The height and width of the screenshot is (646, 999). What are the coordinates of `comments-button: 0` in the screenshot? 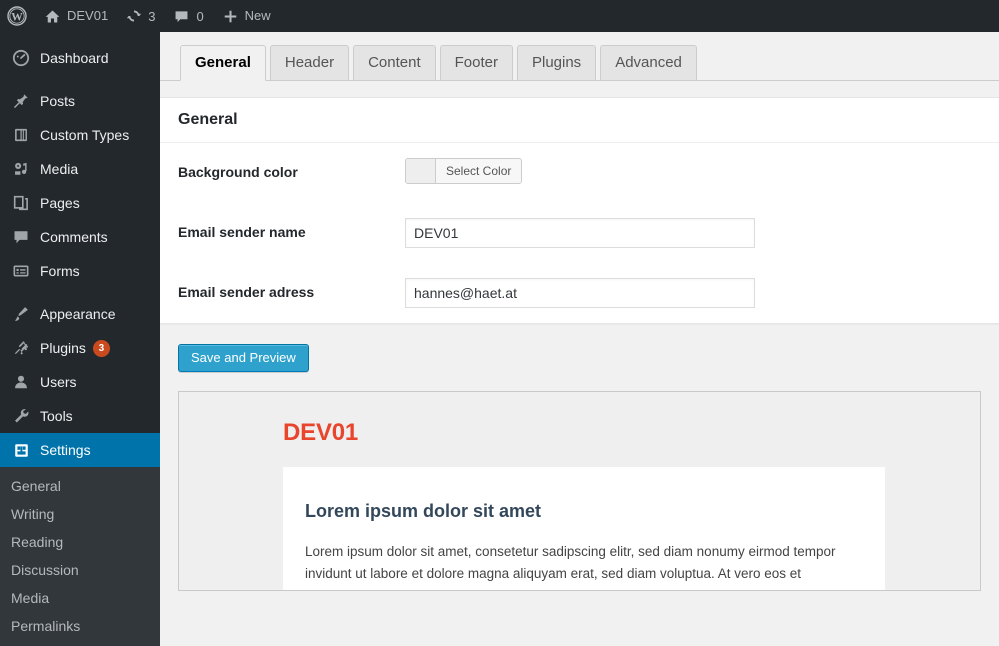 It's located at (188, 16).